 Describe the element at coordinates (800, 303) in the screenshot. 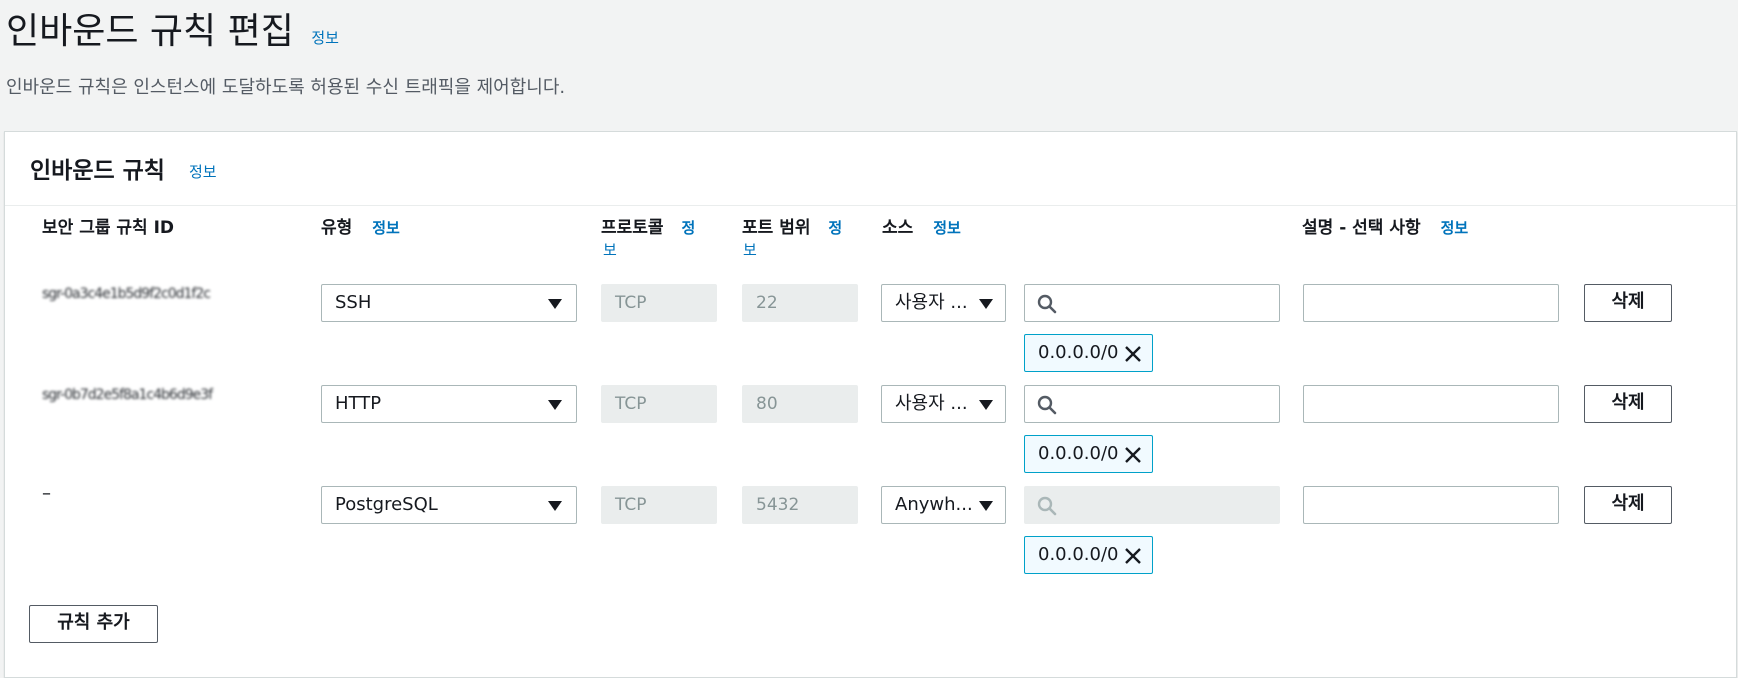

I see `port-range-field: 22` at that location.